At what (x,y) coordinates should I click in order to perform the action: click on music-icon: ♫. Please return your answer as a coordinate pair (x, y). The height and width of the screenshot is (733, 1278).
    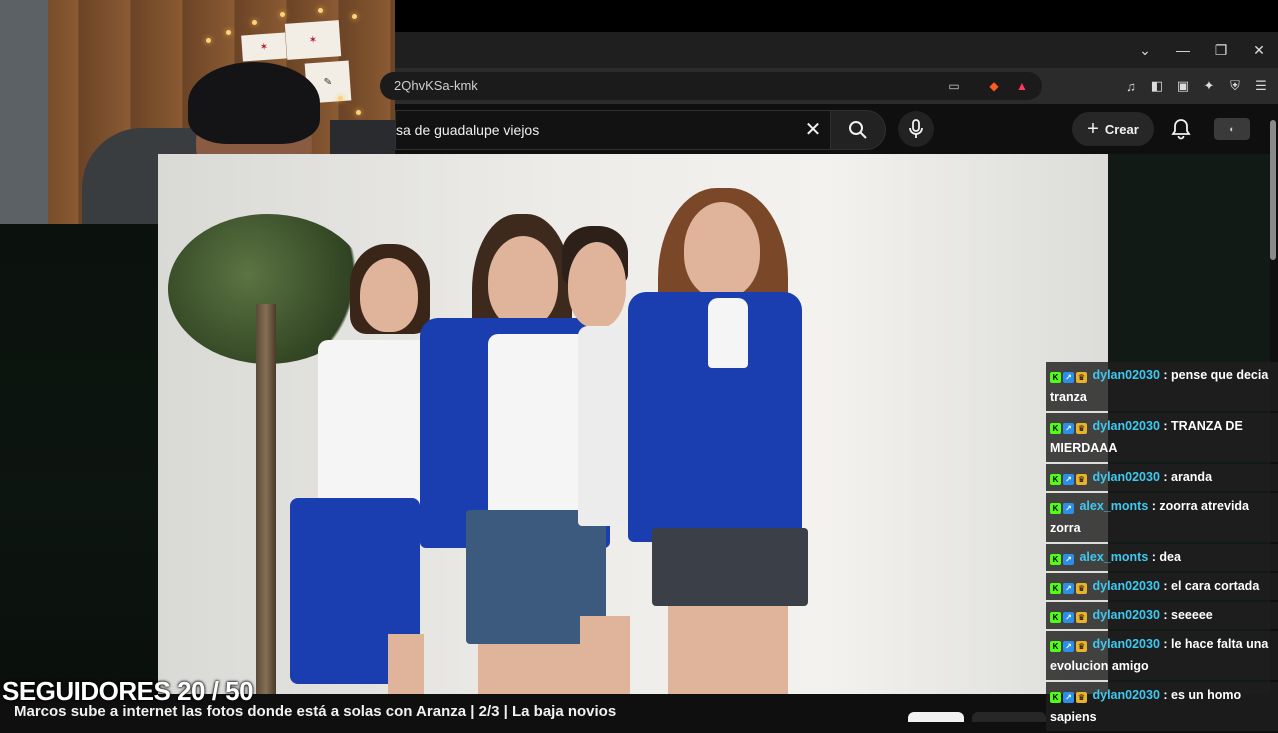
    Looking at the image, I should click on (1131, 86).